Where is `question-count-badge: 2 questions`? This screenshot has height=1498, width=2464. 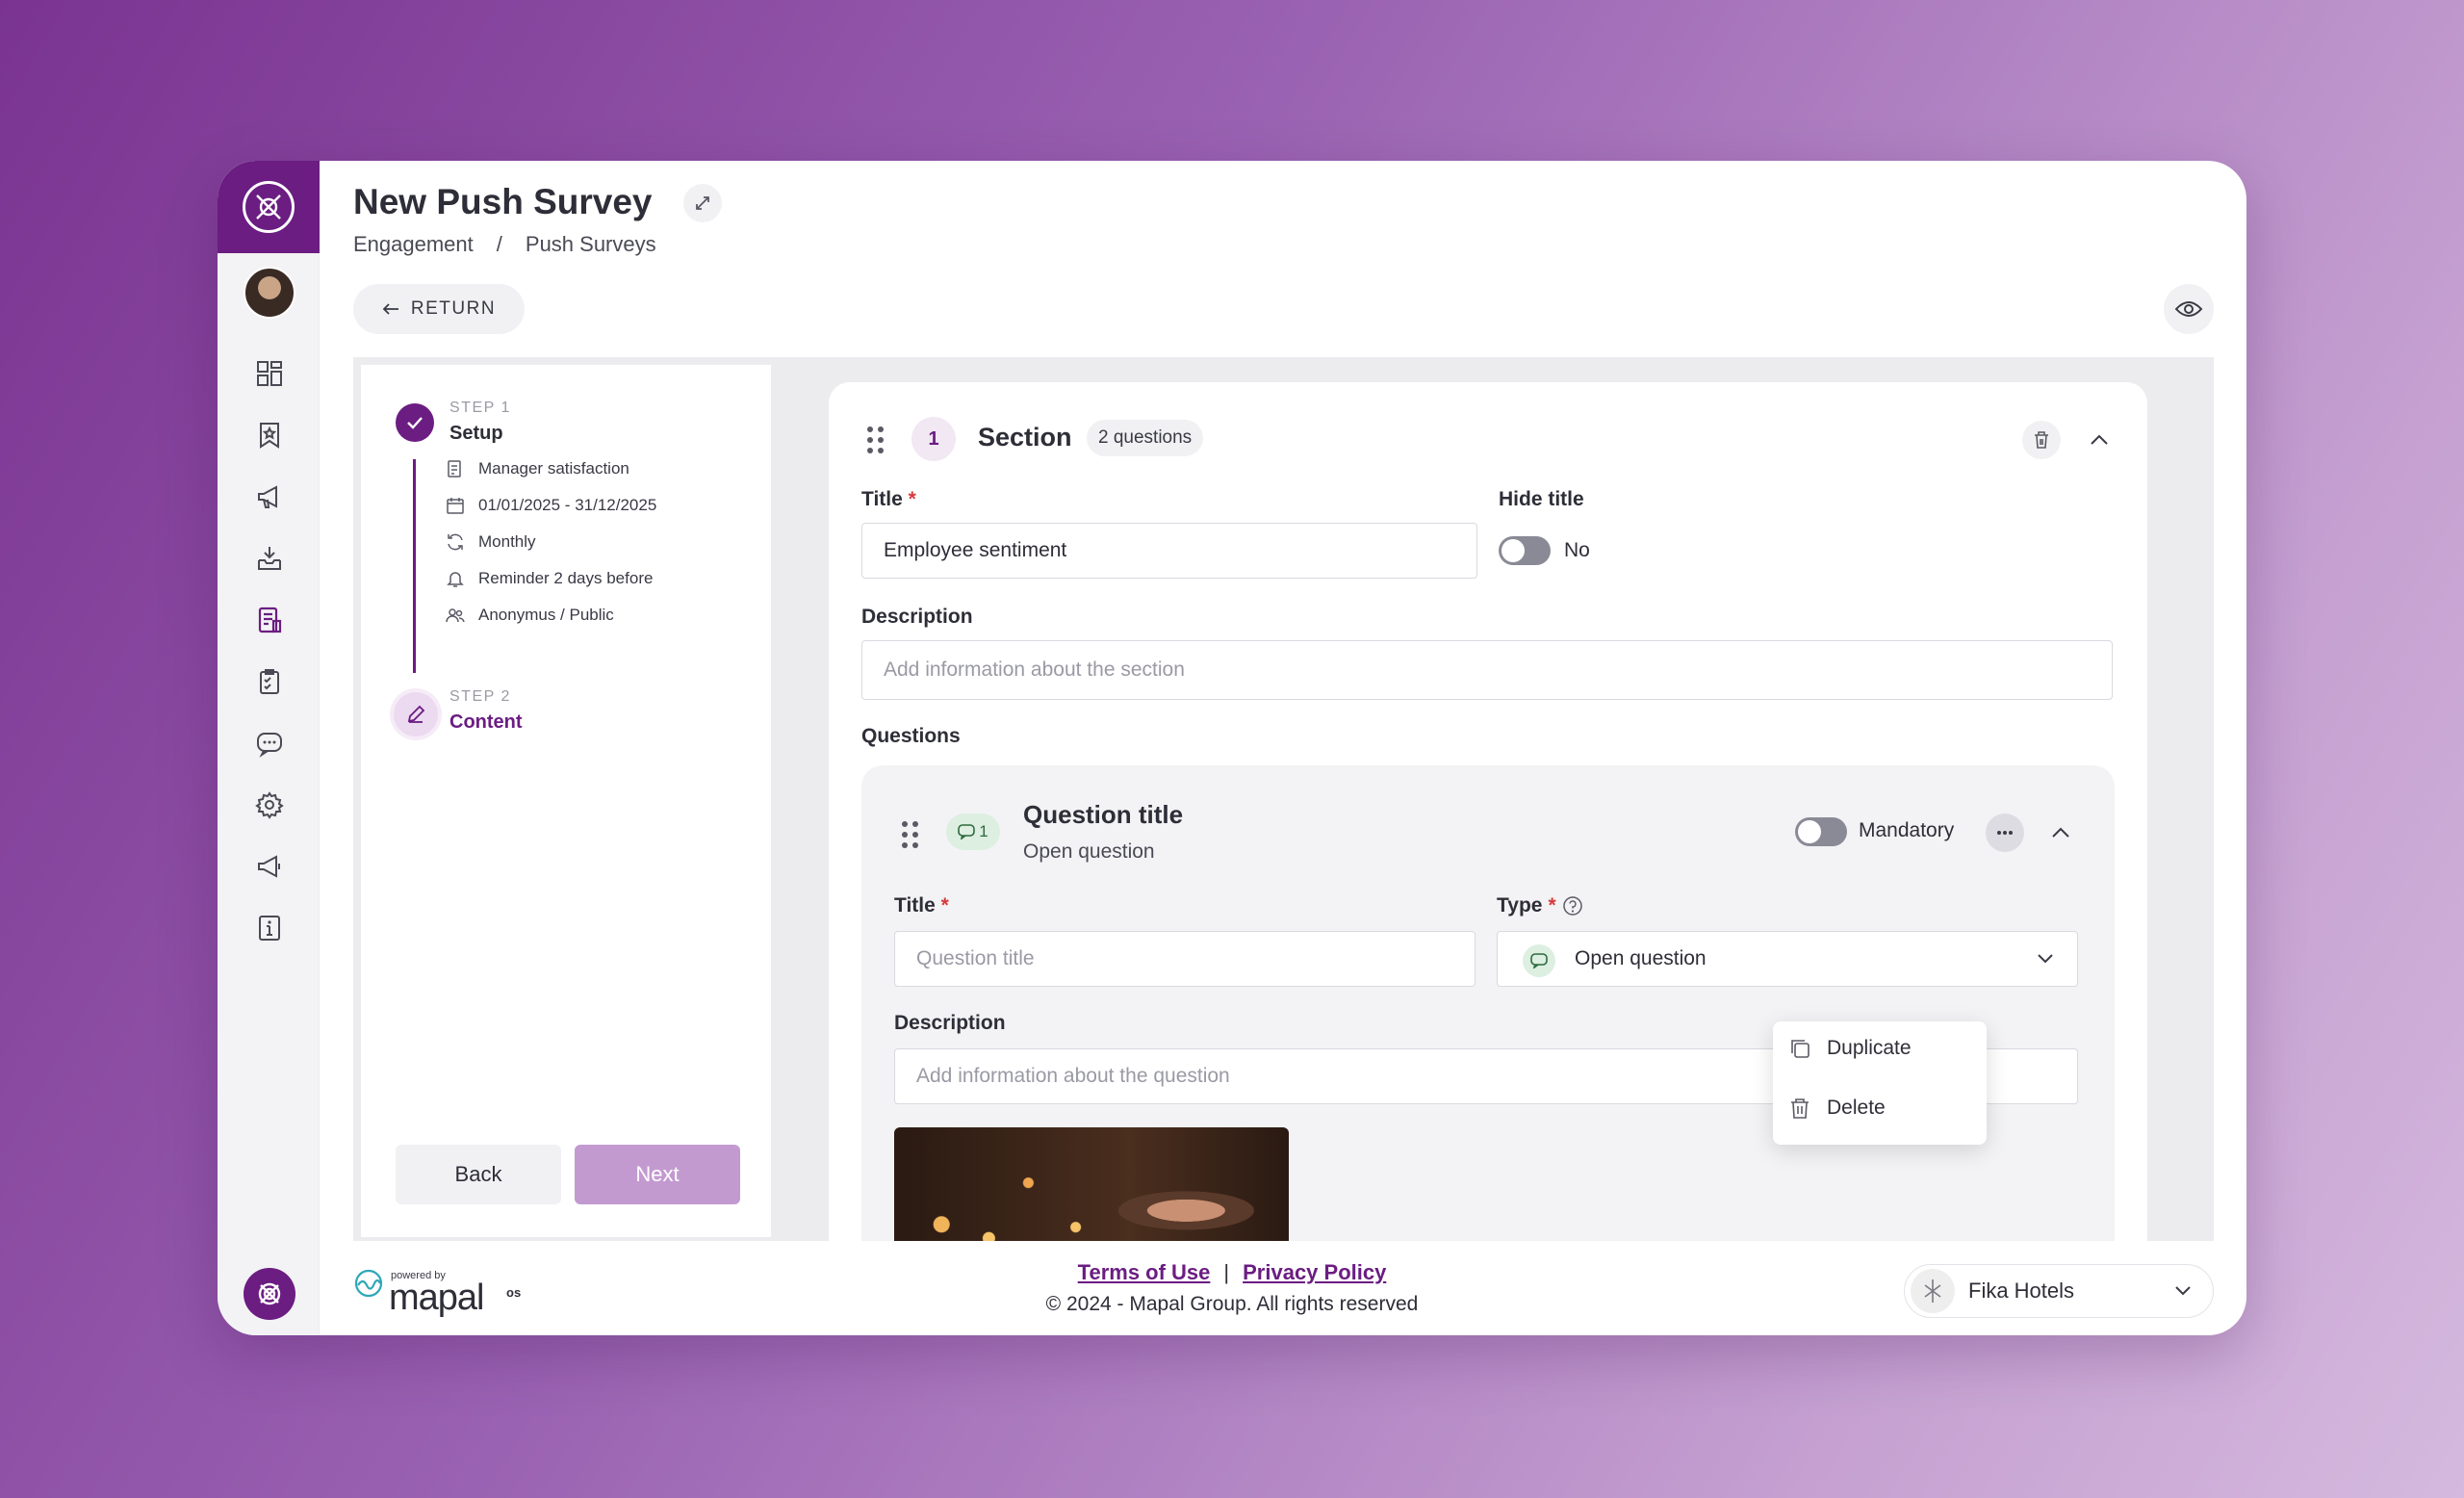
question-count-badge: 2 questions is located at coordinates (1145, 438).